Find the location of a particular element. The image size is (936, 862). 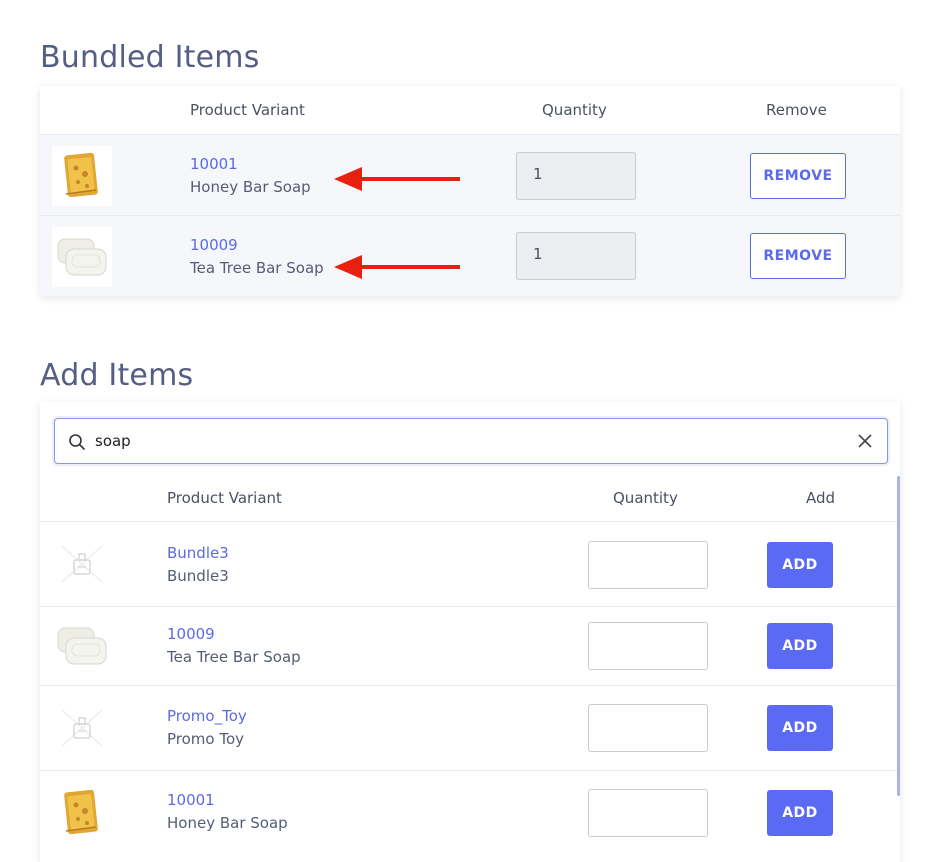

variant-id-link: Promo_Toy is located at coordinates (207, 716).